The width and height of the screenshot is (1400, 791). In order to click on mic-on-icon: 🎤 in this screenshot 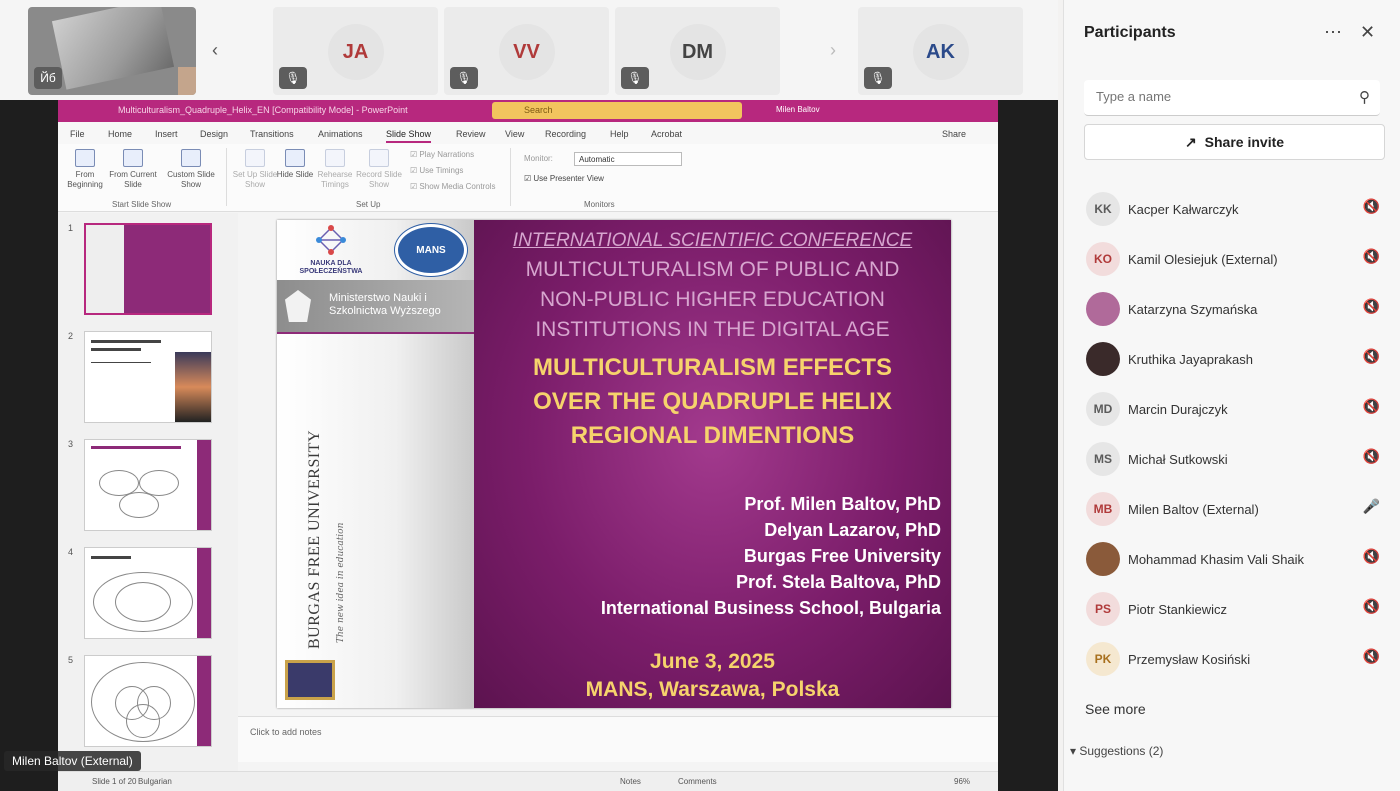, I will do `click(1371, 506)`.